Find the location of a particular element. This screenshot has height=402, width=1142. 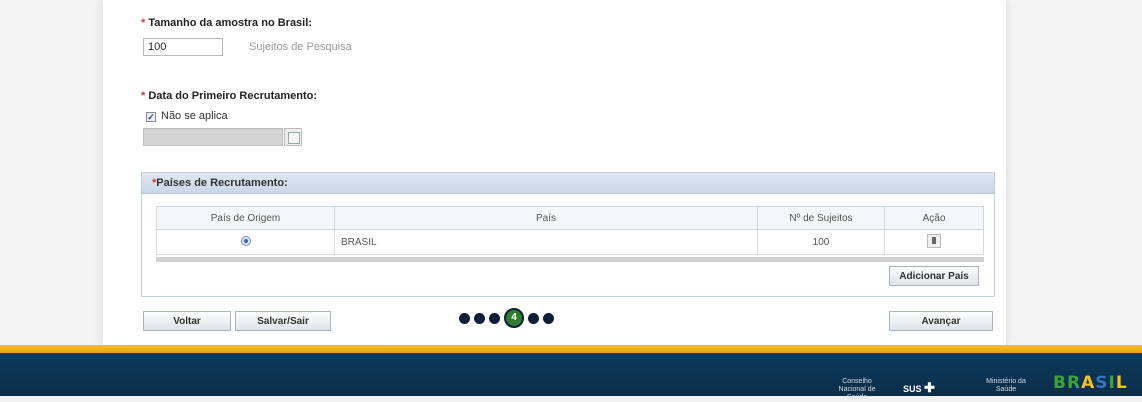

delete-icon is located at coordinates (934, 240).